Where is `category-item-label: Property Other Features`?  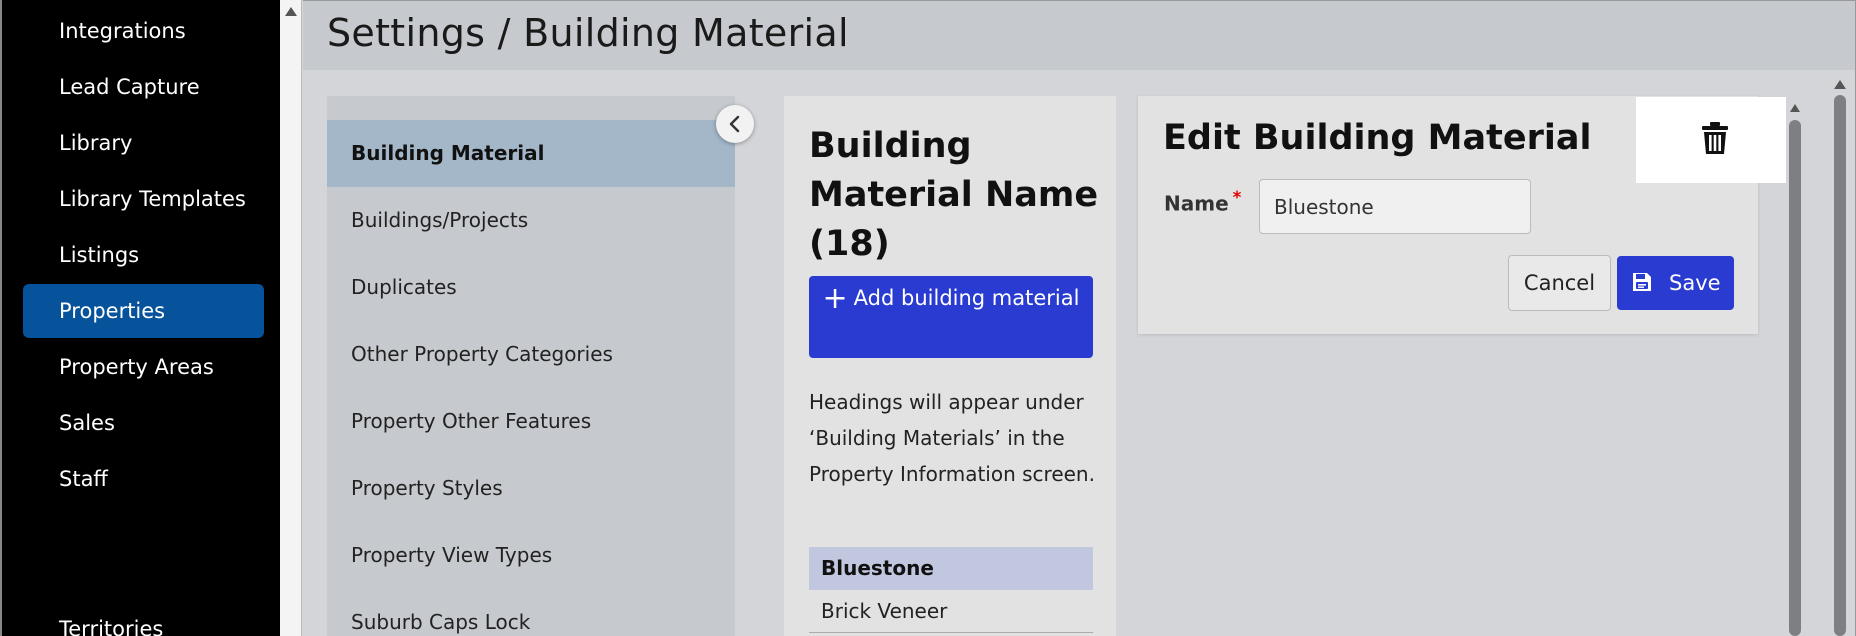
category-item-label: Property Other Features is located at coordinates (471, 421).